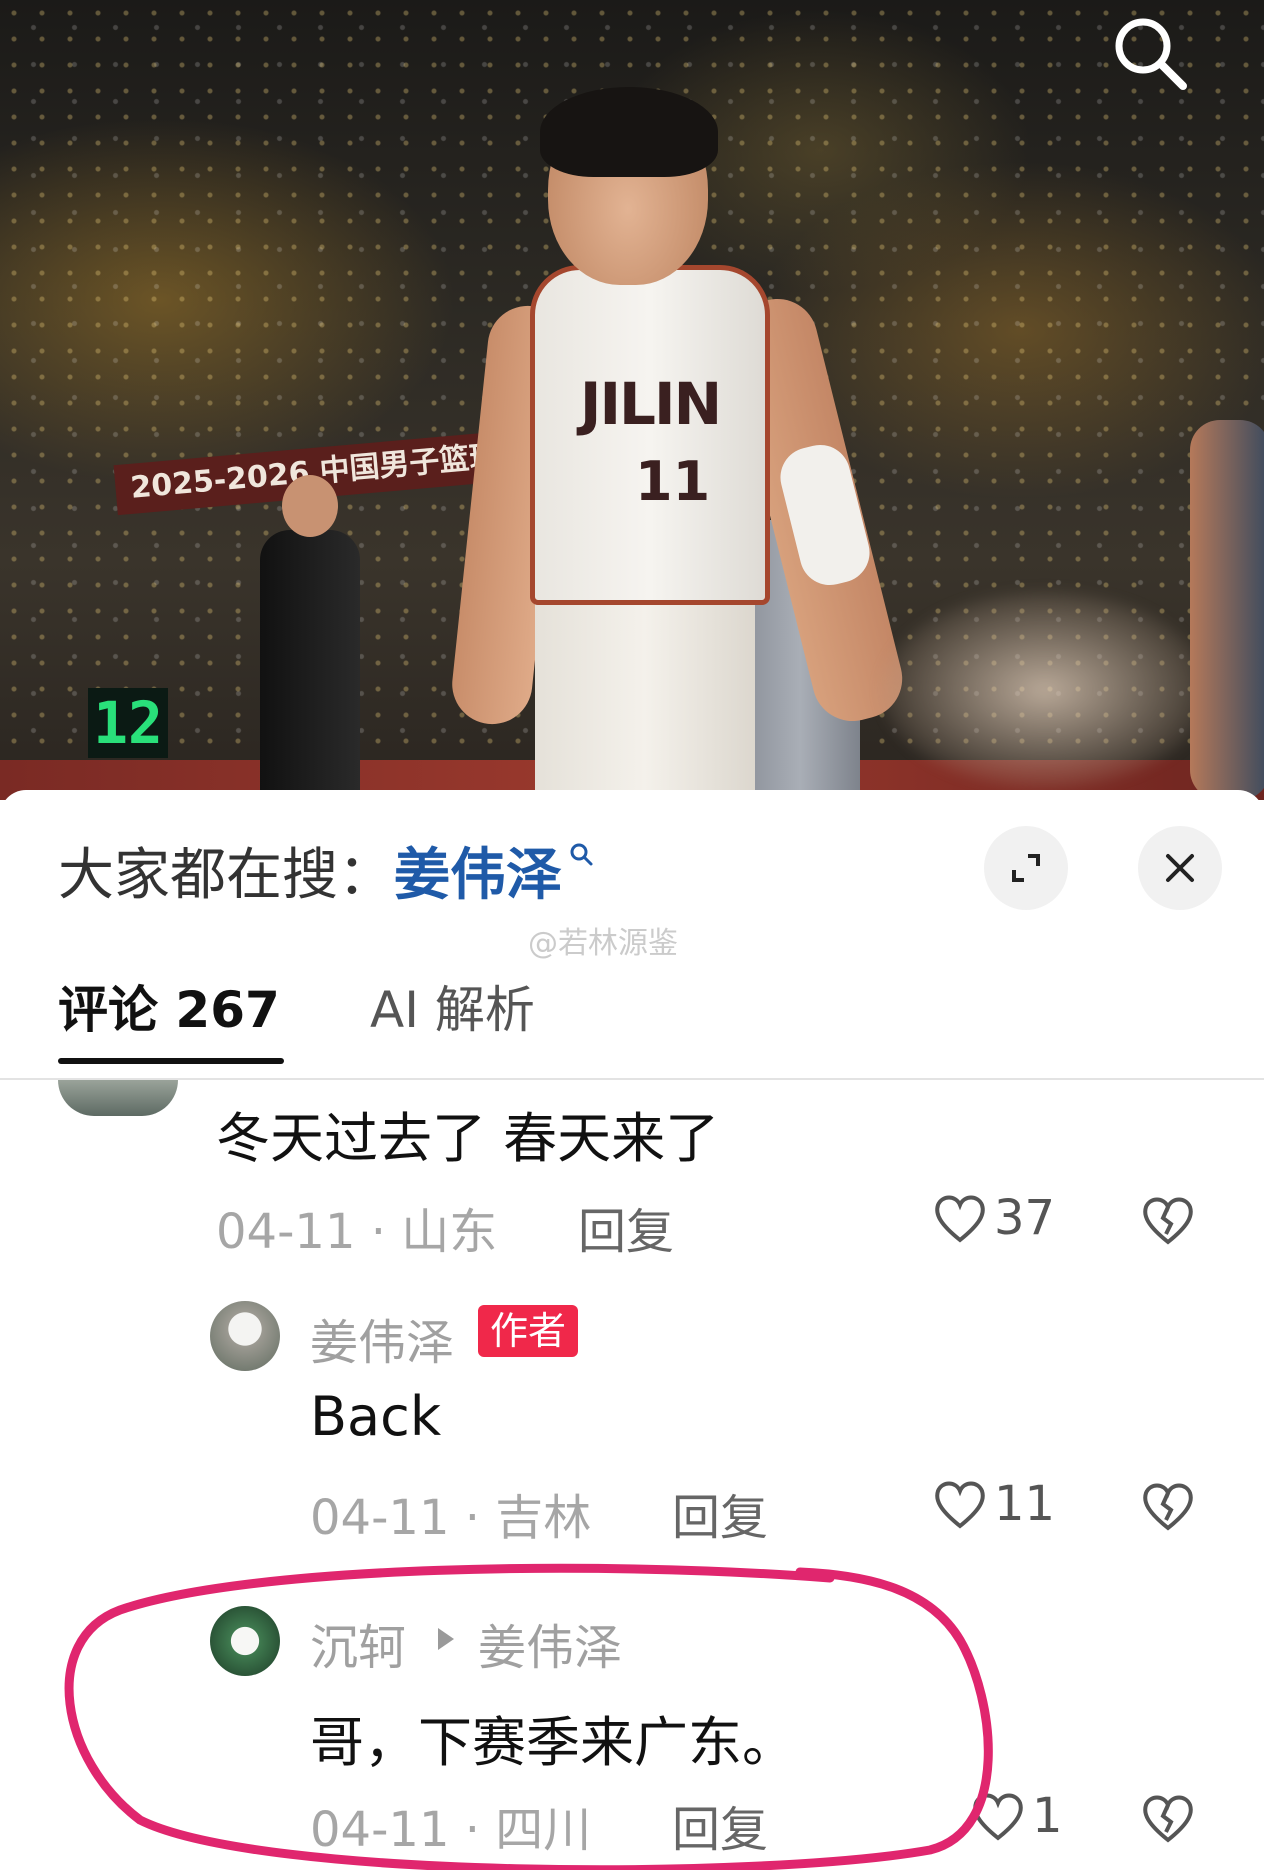 This screenshot has height=1870, width=1264. What do you see at coordinates (169, 1006) in the screenshot?
I see `tab-comments: 评论 267` at bounding box center [169, 1006].